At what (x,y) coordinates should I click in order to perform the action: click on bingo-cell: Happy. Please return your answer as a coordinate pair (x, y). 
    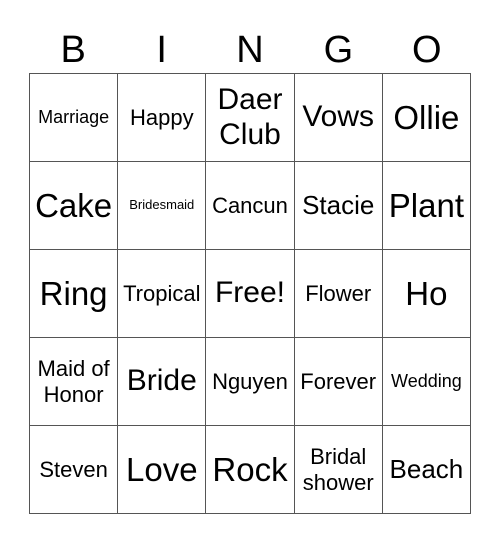
    Looking at the image, I should click on (162, 118).